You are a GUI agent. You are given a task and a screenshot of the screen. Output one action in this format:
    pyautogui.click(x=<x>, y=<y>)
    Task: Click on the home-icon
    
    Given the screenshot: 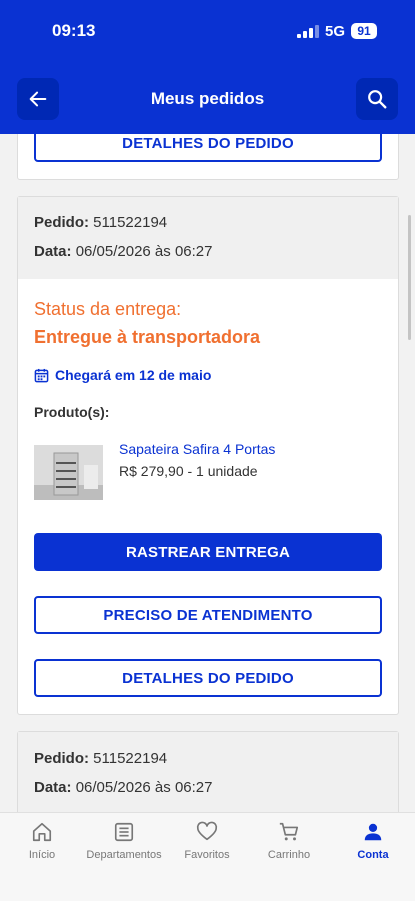 What is the action you would take?
    pyautogui.click(x=42, y=832)
    